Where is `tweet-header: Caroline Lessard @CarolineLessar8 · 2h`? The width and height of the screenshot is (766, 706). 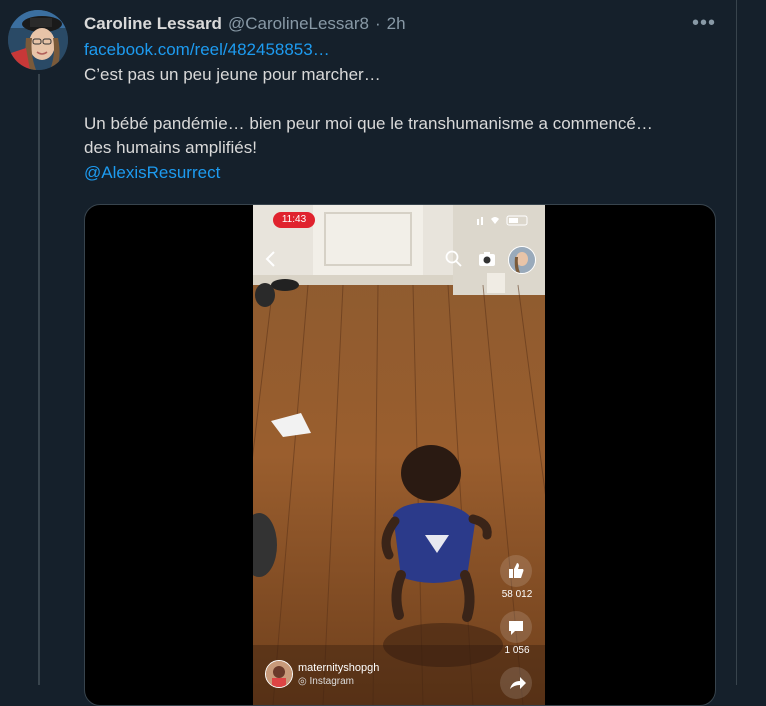 tweet-header: Caroline Lessard @CarolineLessar8 · 2h is located at coordinates (245, 24).